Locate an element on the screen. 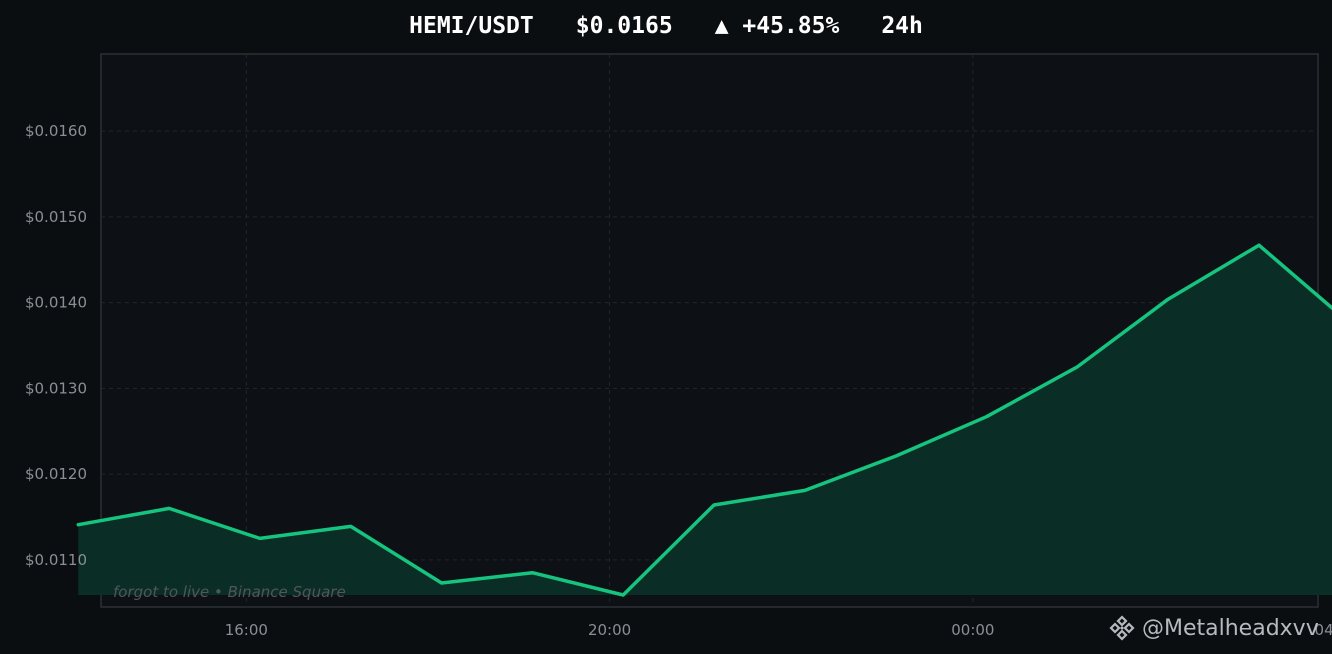 The height and width of the screenshot is (654, 1332). watermark: @Metalheadxvv is located at coordinates (1213, 628).